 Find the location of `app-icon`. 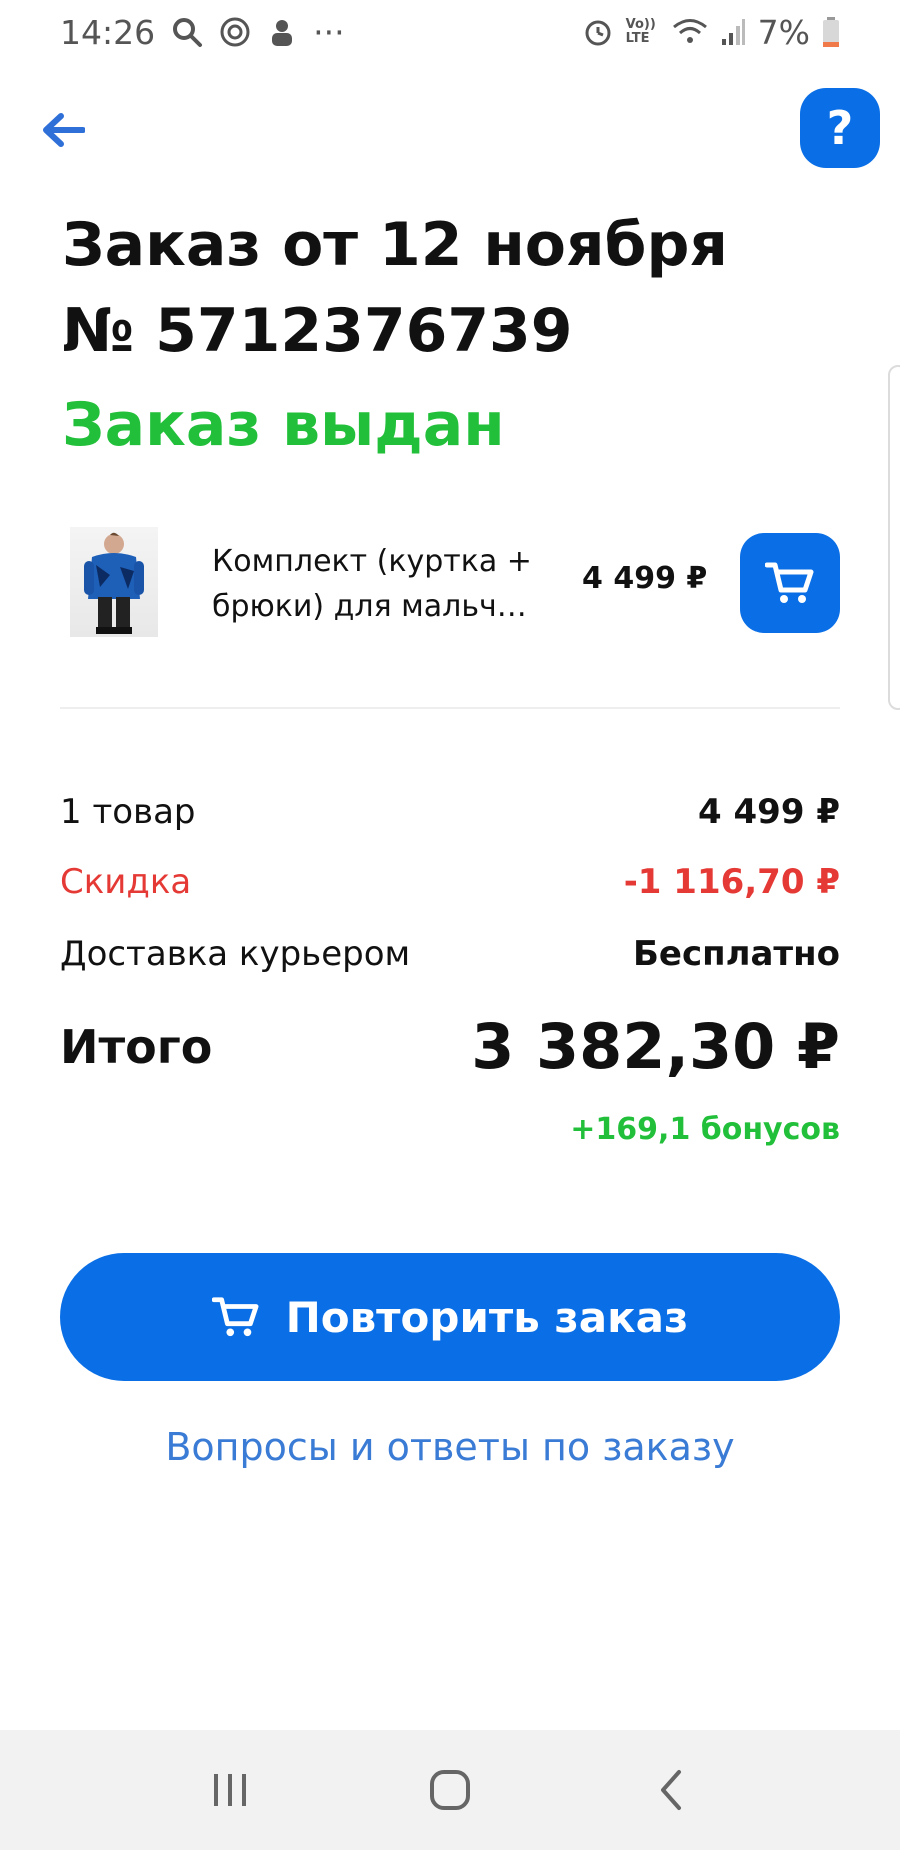

app-icon is located at coordinates (282, 32).